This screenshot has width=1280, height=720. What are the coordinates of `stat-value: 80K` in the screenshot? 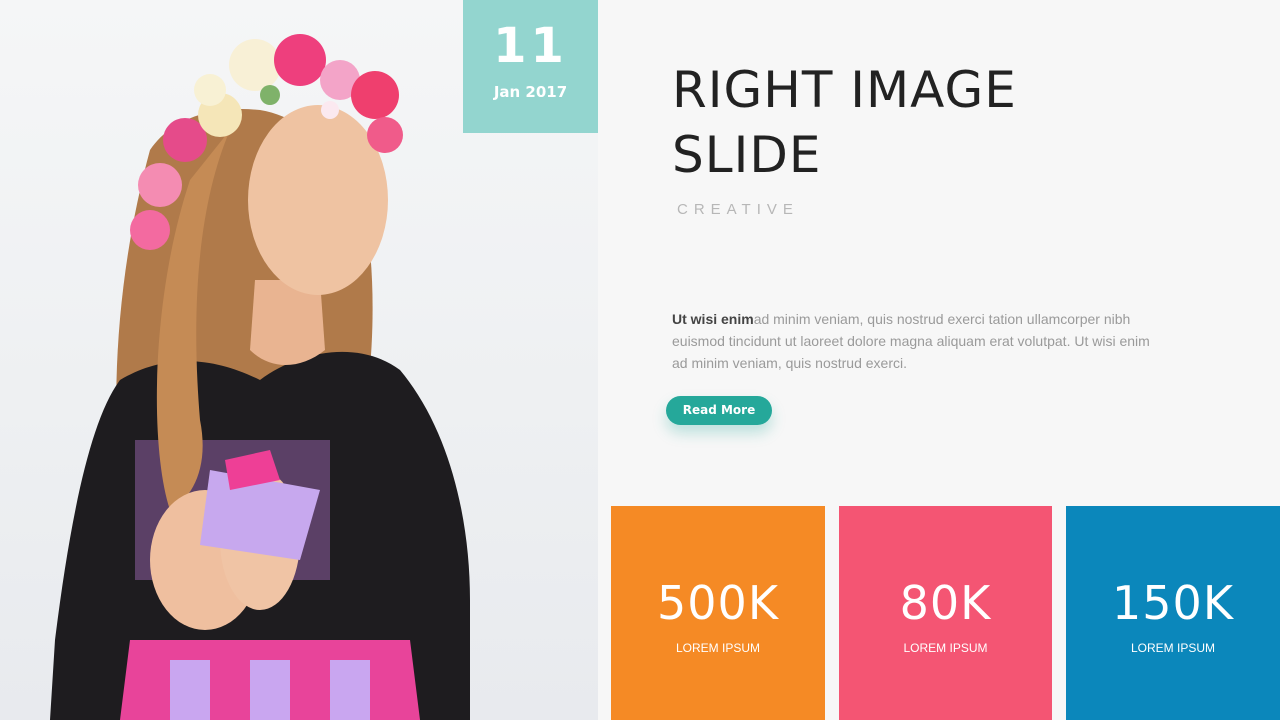 It's located at (945, 603).